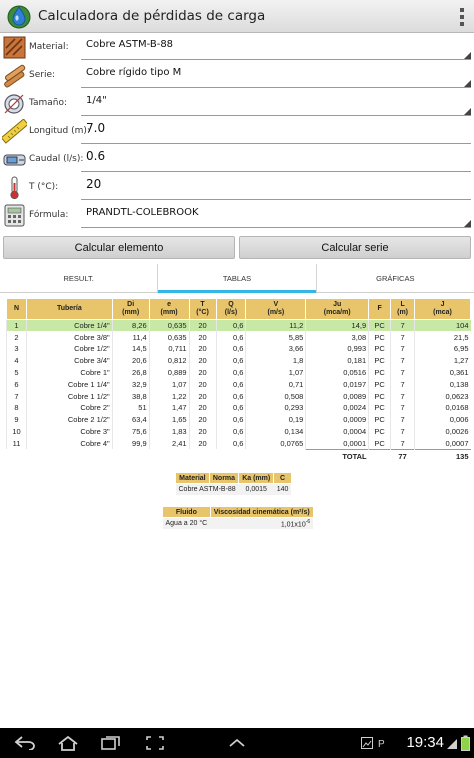 The image size is (474, 758). I want to click on table-cell: 0,138, so click(442, 384).